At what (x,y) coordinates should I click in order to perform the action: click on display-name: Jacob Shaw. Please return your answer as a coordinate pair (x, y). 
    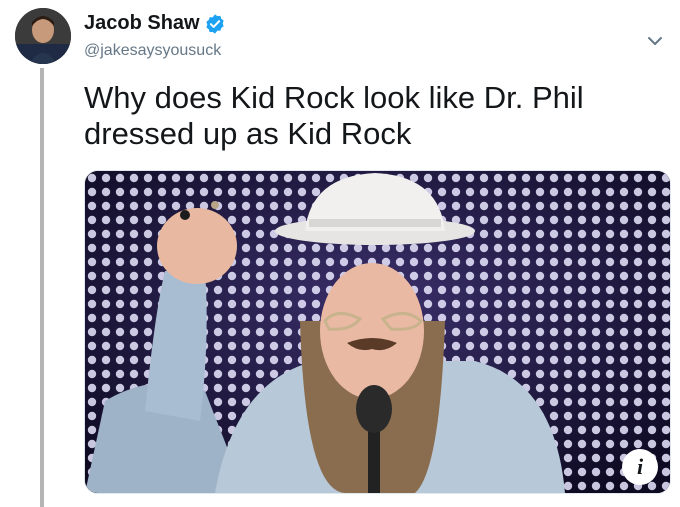
    Looking at the image, I should click on (142, 23).